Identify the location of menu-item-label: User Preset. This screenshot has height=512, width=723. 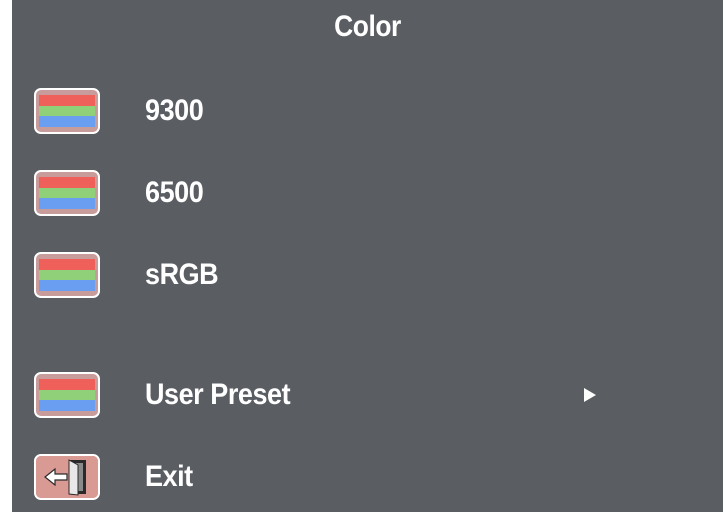
(218, 394).